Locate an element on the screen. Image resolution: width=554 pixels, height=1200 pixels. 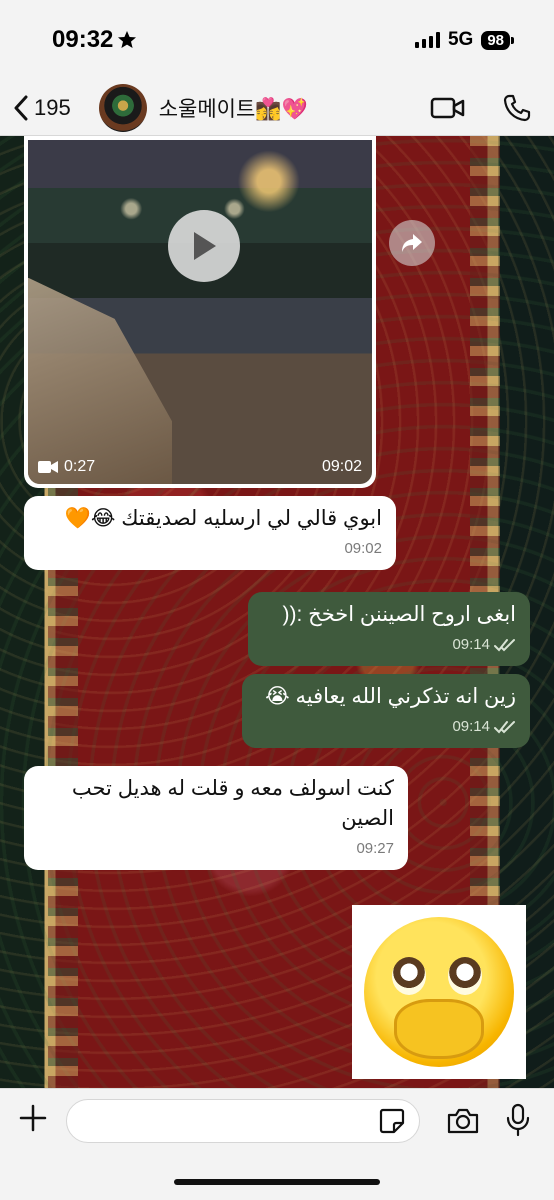
signal-icon is located at coordinates (427, 40).